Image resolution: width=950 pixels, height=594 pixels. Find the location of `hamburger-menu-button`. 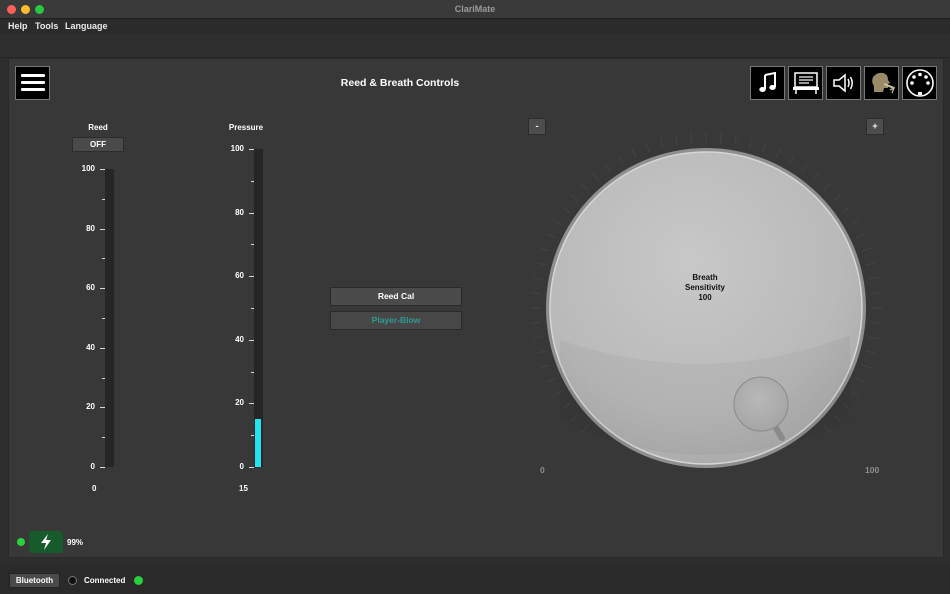

hamburger-menu-button is located at coordinates (32, 83).